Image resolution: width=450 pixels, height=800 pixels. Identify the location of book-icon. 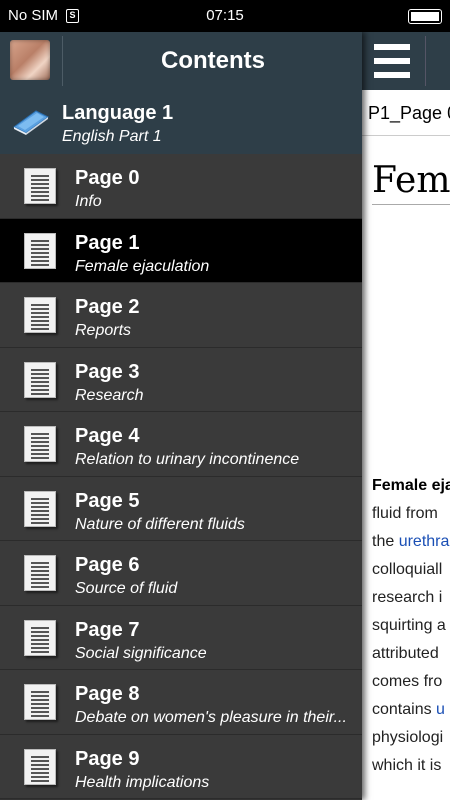
(31, 122).